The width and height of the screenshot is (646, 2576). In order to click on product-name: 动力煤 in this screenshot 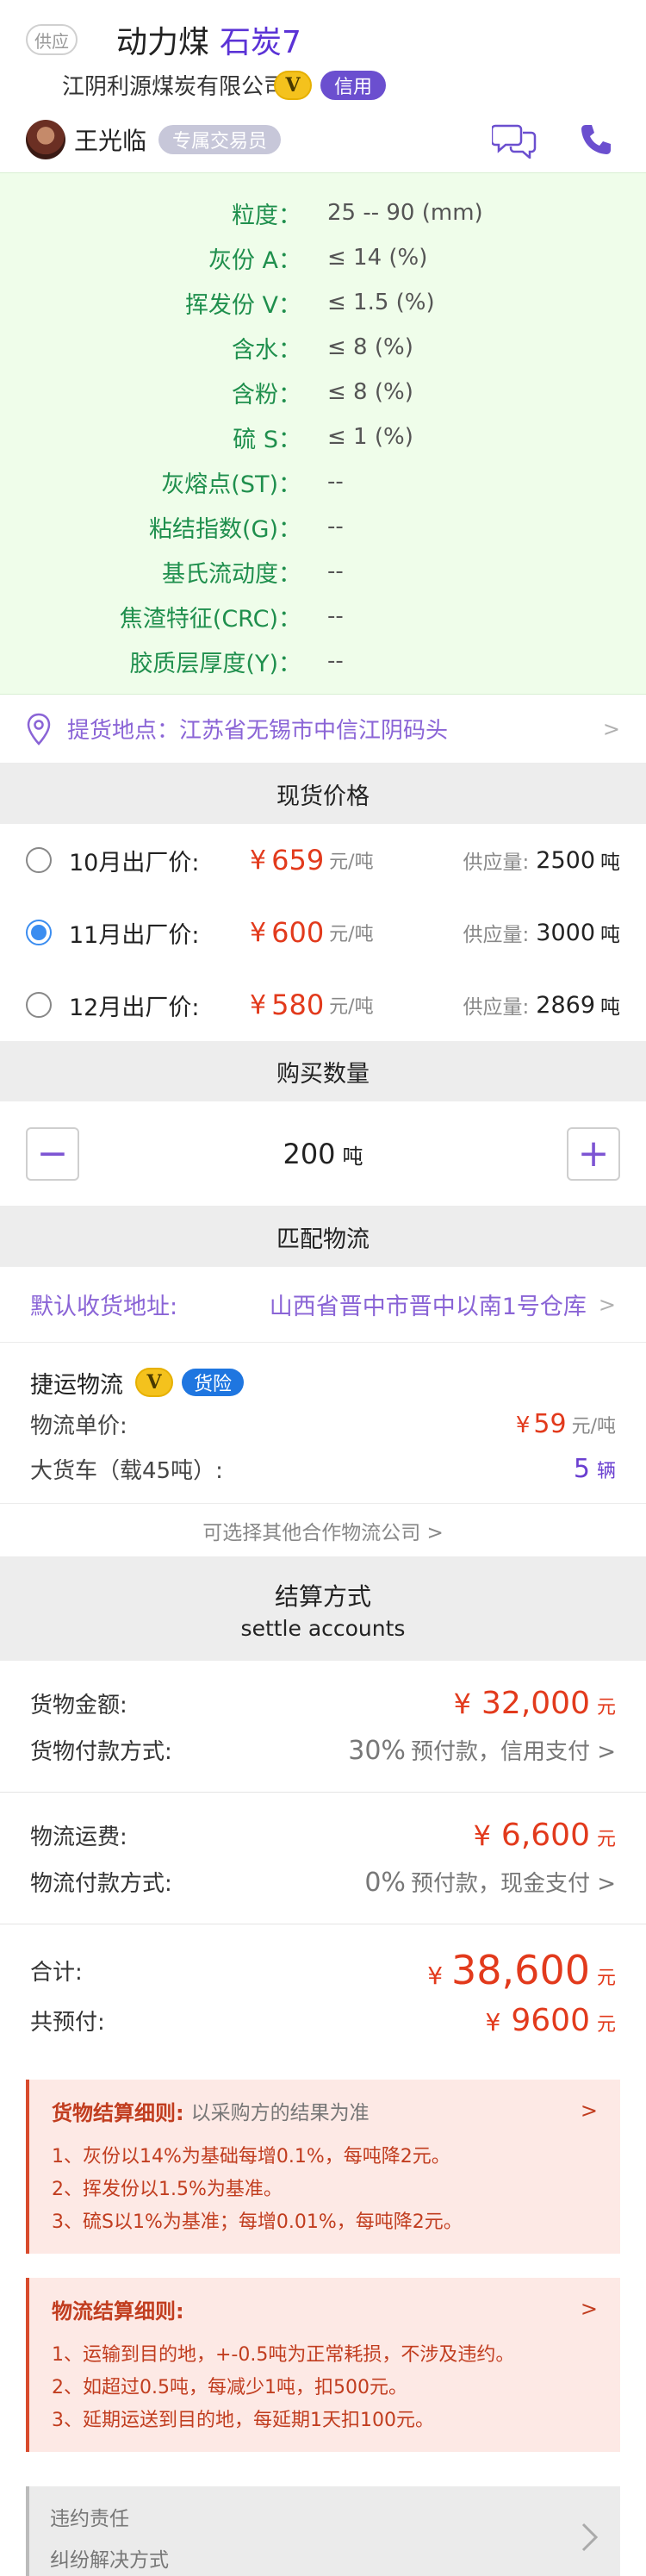, I will do `click(163, 42)`.